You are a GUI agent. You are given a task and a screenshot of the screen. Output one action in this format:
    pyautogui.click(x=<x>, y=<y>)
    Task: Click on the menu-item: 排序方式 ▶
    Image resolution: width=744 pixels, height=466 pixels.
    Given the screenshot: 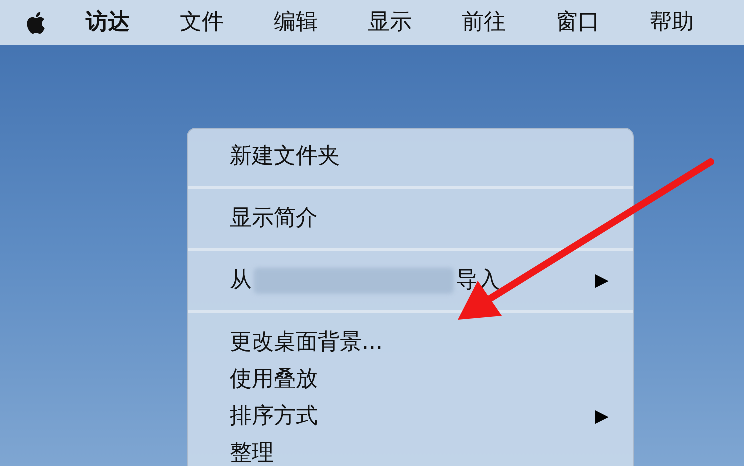 What is the action you would take?
    pyautogui.click(x=410, y=416)
    